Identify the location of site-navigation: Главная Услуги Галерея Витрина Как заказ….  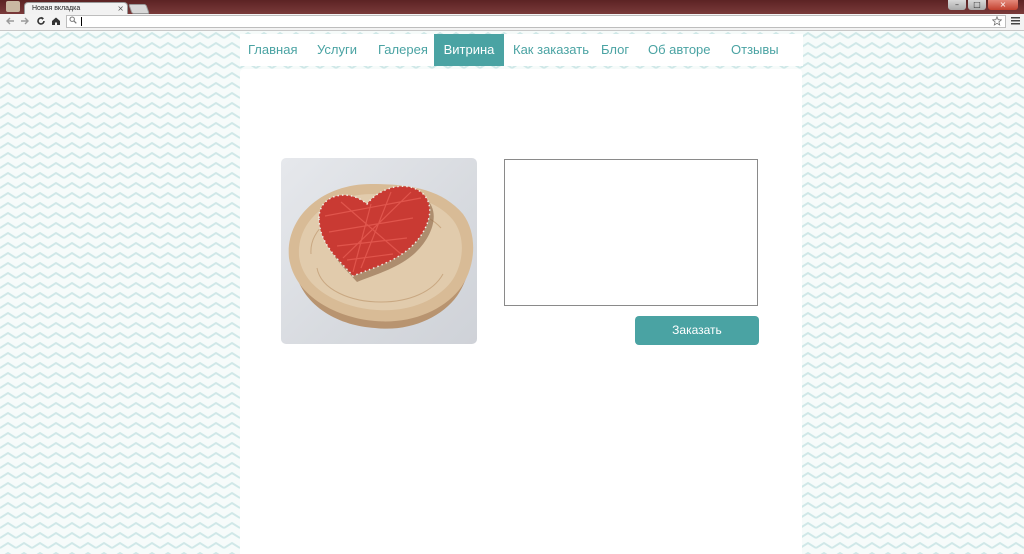
(521, 50).